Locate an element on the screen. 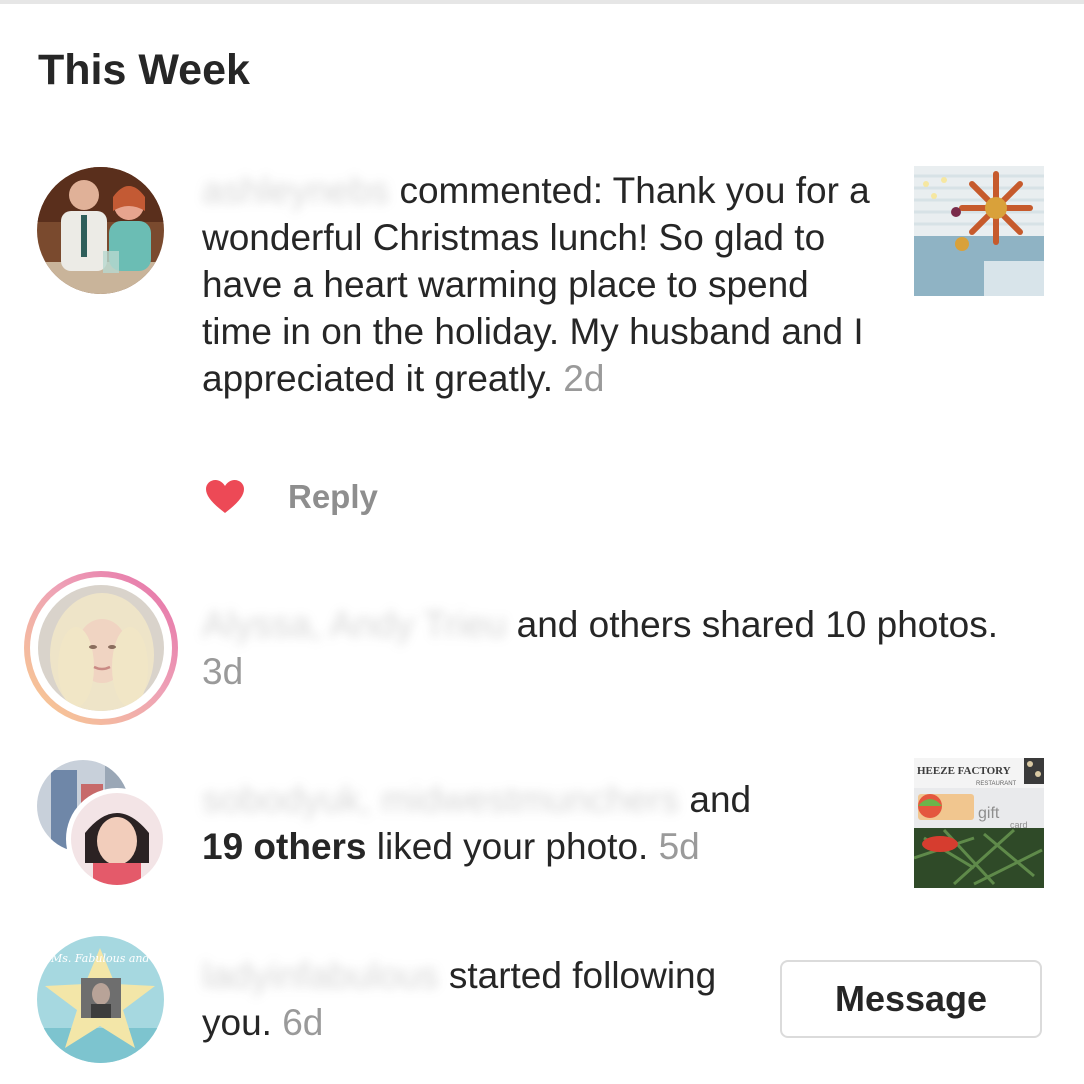 This screenshot has height=1084, width=1084. comment-actions: Reply is located at coordinates (292, 497).